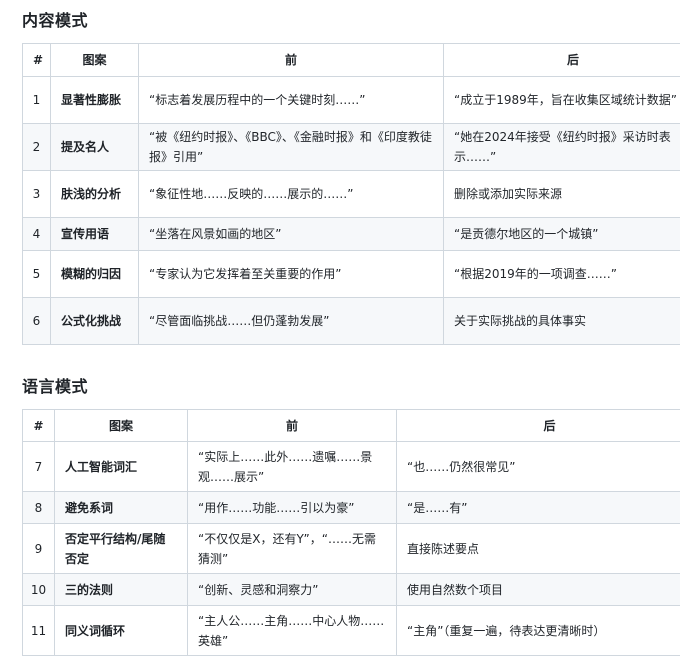 The width and height of the screenshot is (680, 659). I want to click on pattern-name: 人工智能词汇, so click(121, 466).